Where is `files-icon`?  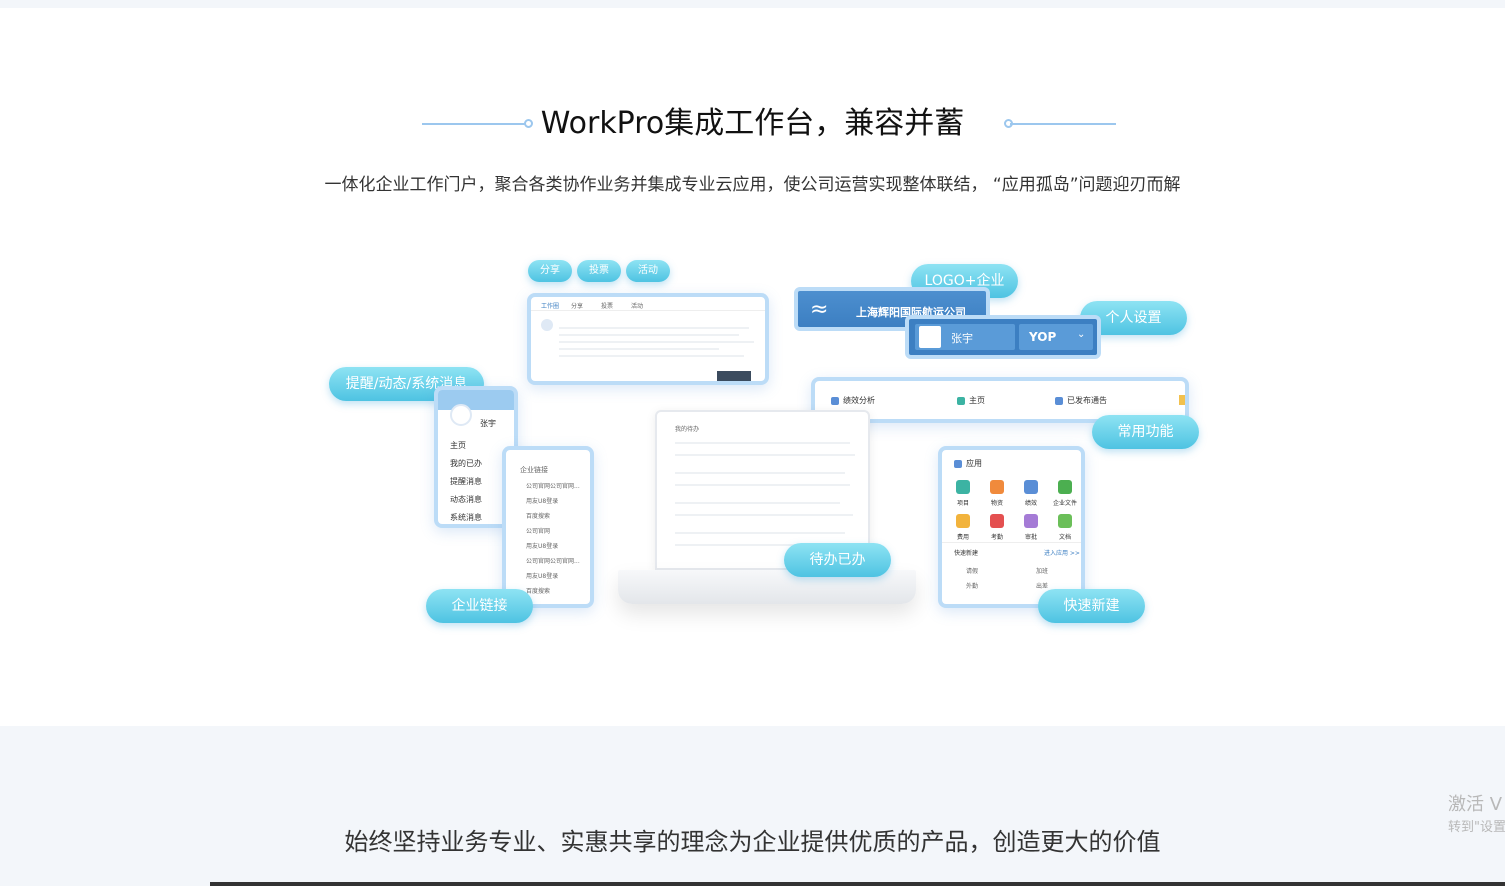
files-icon is located at coordinates (1065, 487).